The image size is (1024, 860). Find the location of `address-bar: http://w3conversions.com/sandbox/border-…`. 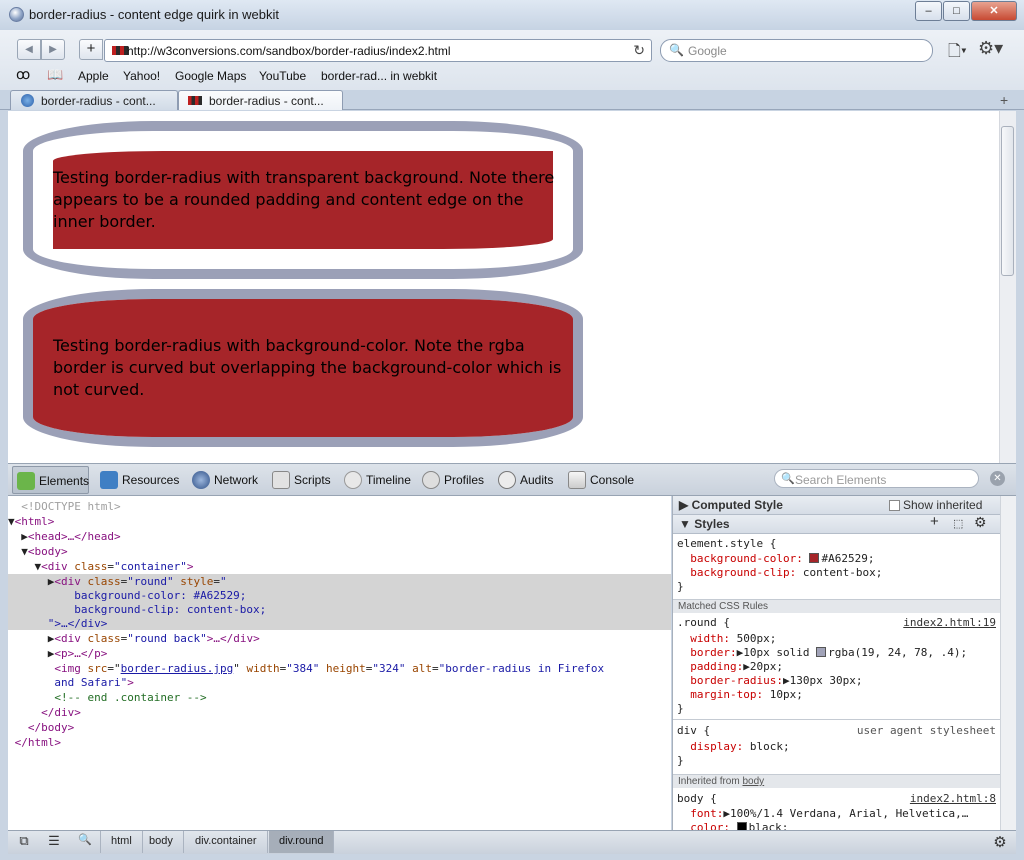

address-bar: http://w3conversions.com/sandbox/border-… is located at coordinates (378, 50).